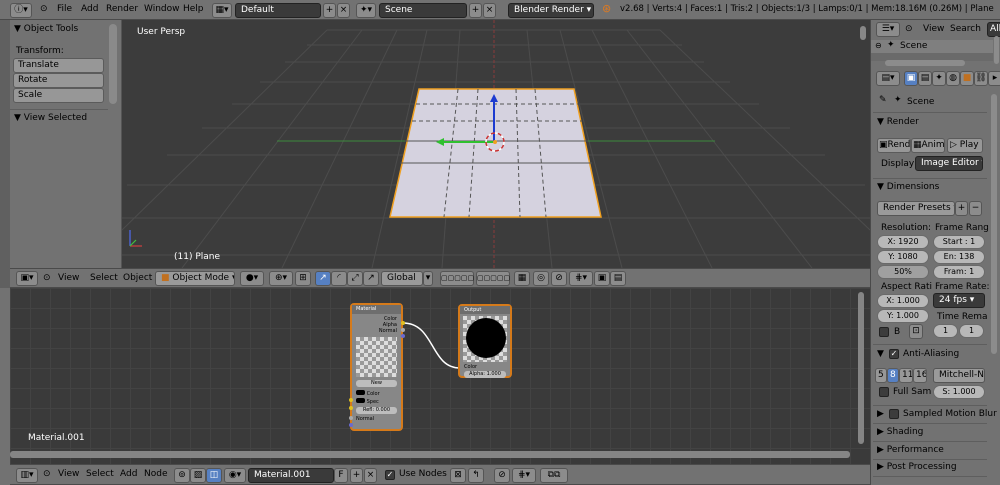  I want to click on object-tab-icon: ■, so click(967, 78).